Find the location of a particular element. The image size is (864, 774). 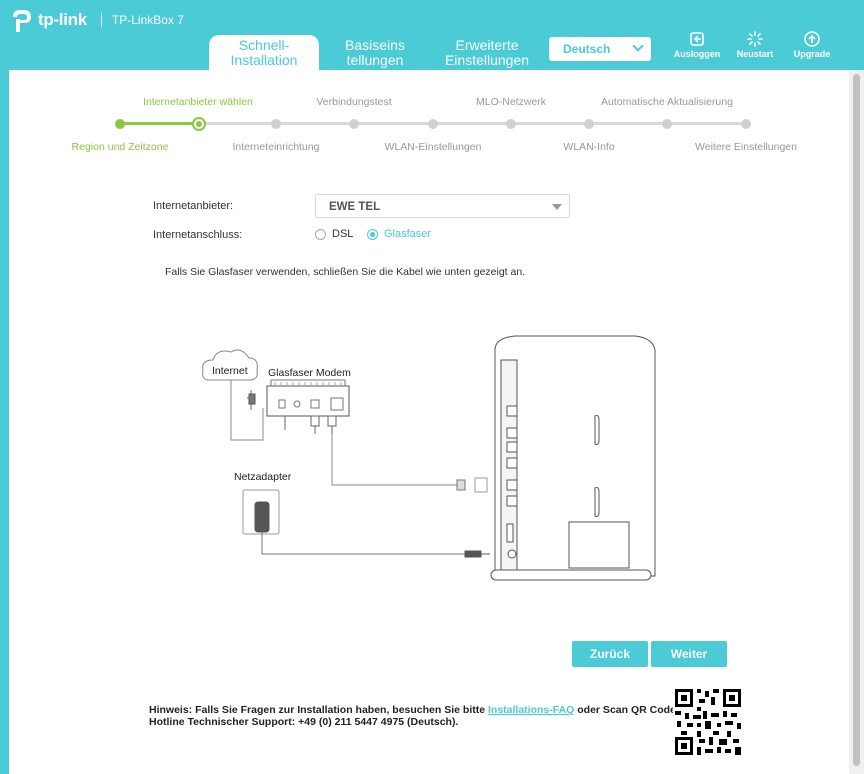

step-label-4: Verbindungstest is located at coordinates (354, 102).